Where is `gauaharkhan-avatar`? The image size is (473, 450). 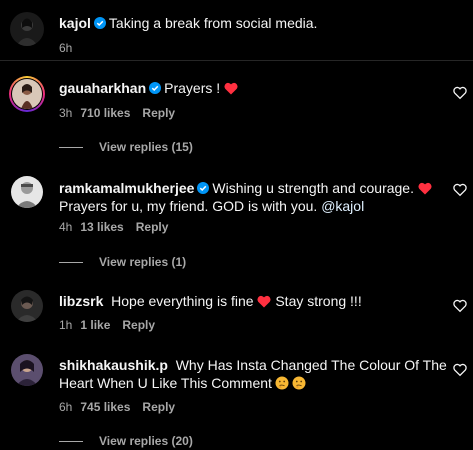
gauaharkhan-avatar is located at coordinates (27, 94).